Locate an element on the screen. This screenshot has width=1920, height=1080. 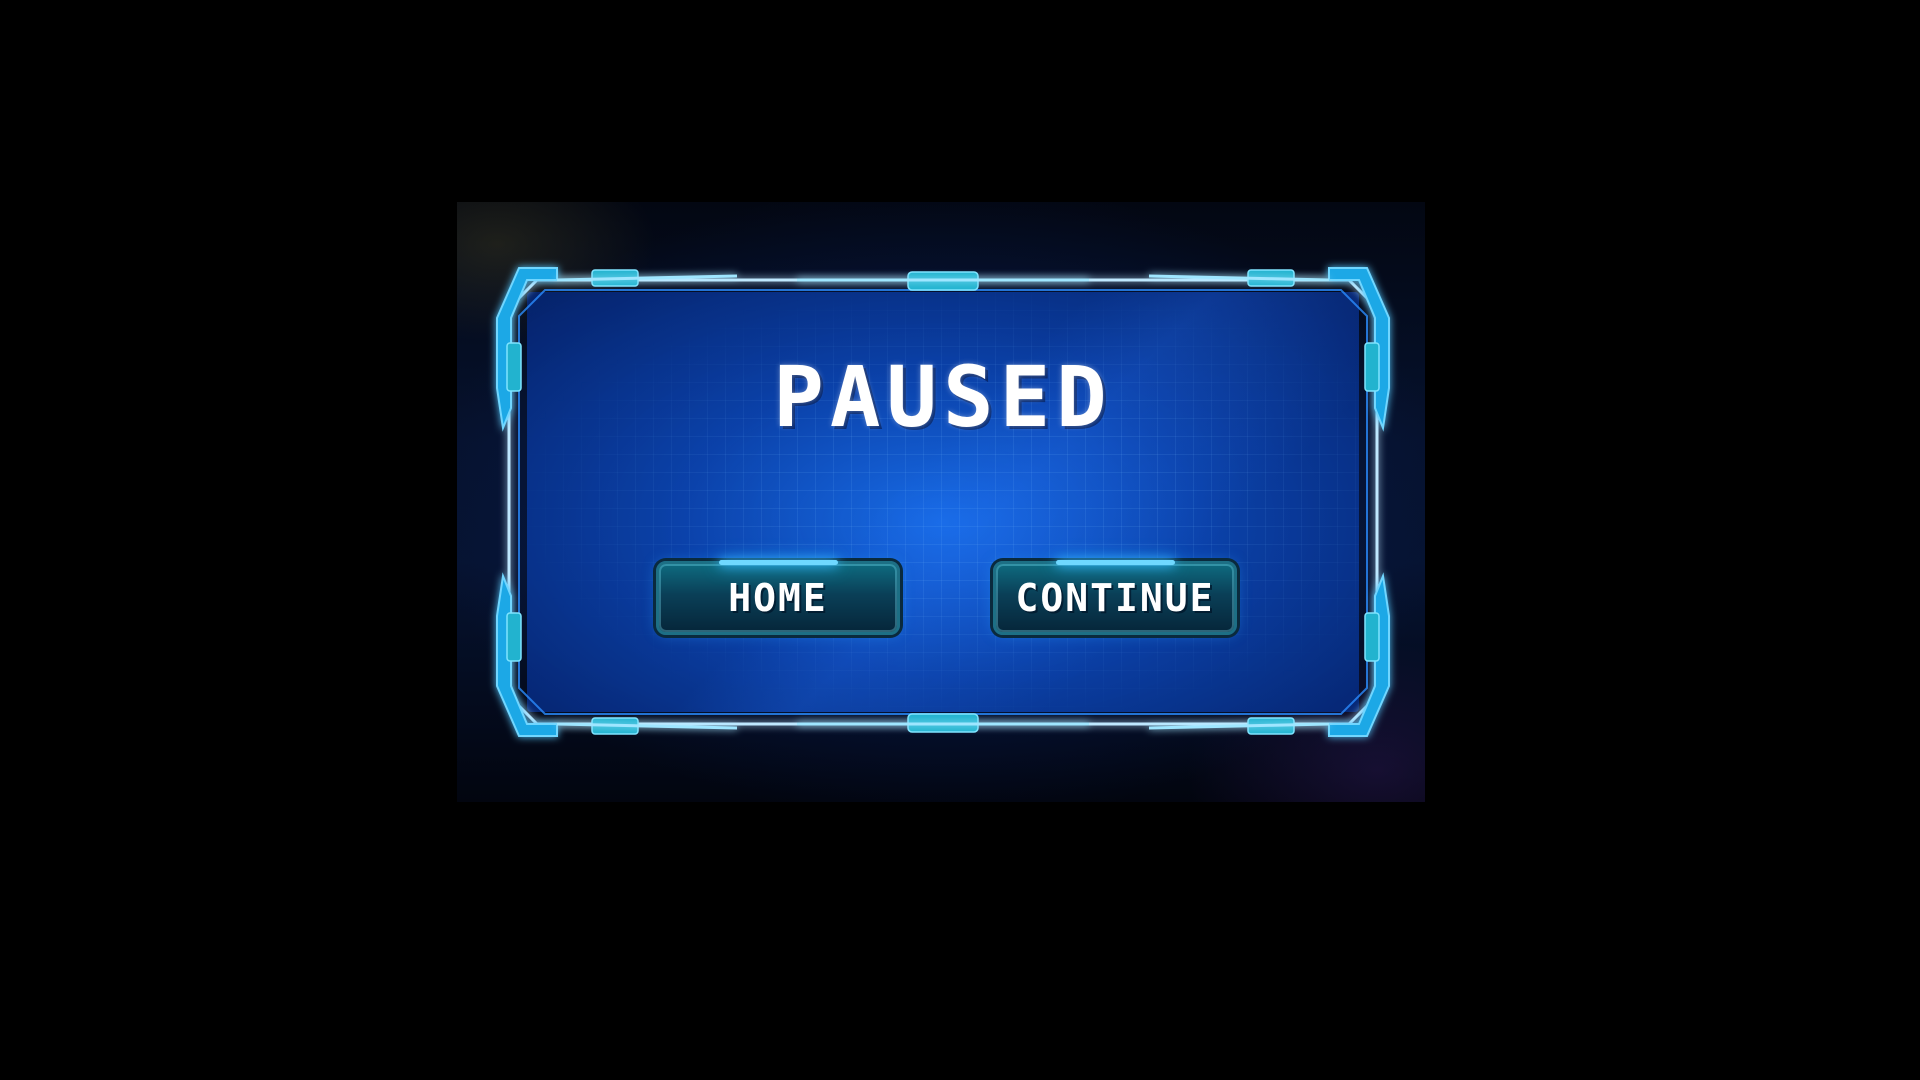
continue-button-label: CONTINUE is located at coordinates (1115, 598).